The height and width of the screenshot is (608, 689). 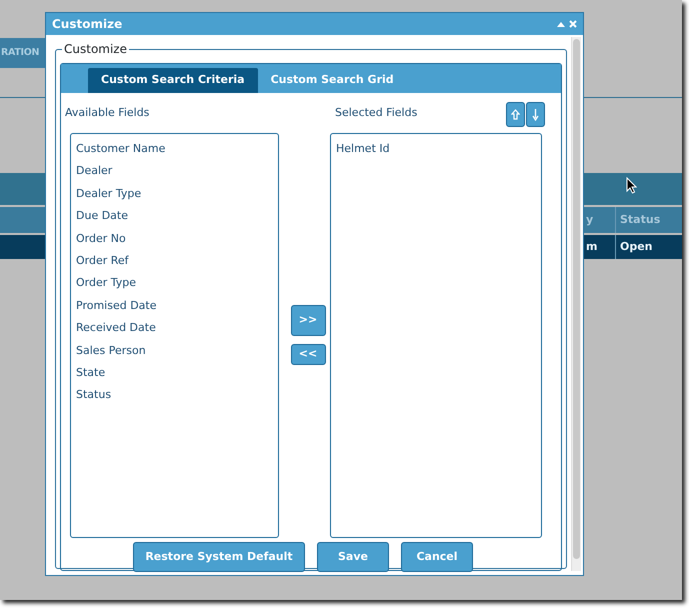 I want to click on close-icon, so click(x=573, y=24).